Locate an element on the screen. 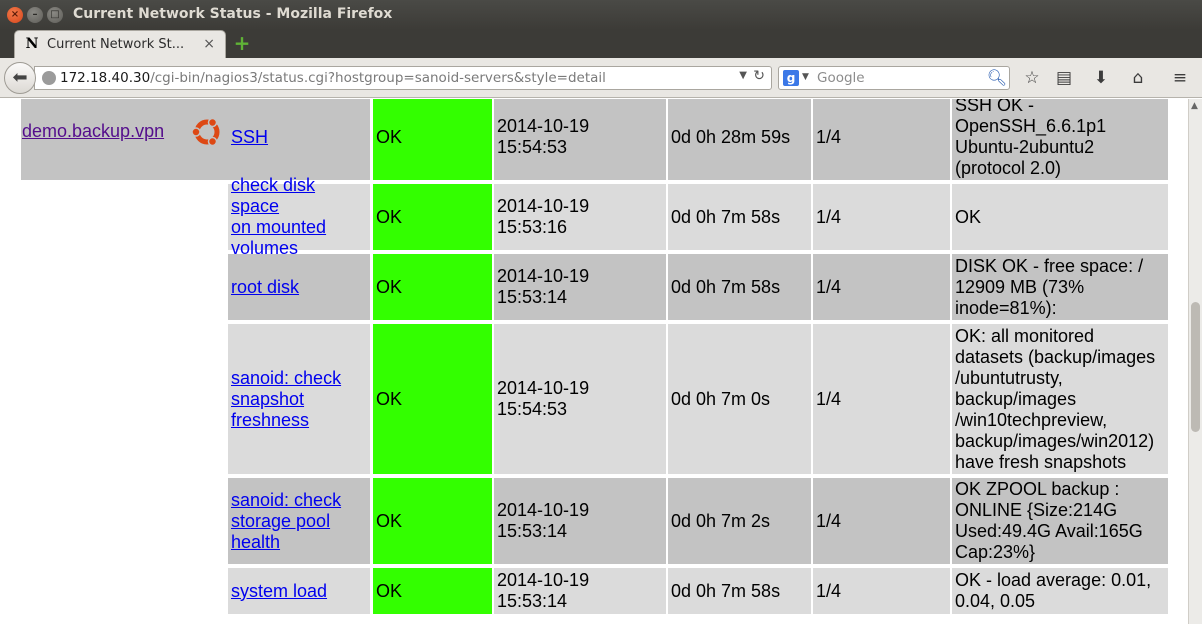 This screenshot has height=624, width=1202. url-history-dropdown-icon: ▼ is located at coordinates (743, 75).